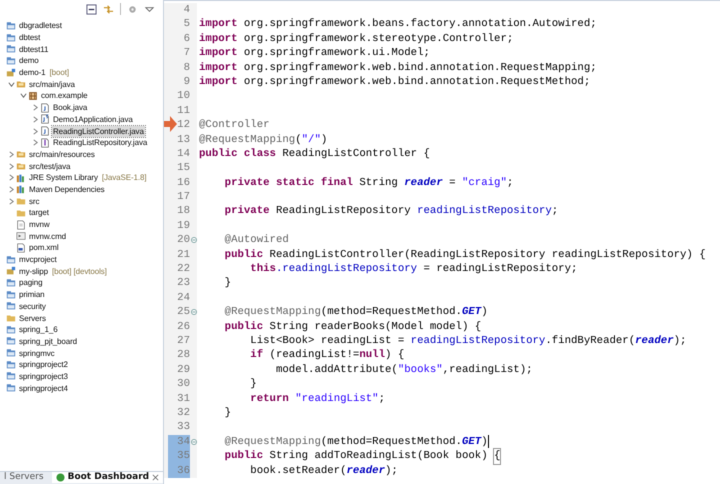 Image resolution: width=720 pixels, height=484 pixels. Describe the element at coordinates (403, 370) in the screenshot. I see `code-line: model.addAttribute("books",readingList);` at that location.